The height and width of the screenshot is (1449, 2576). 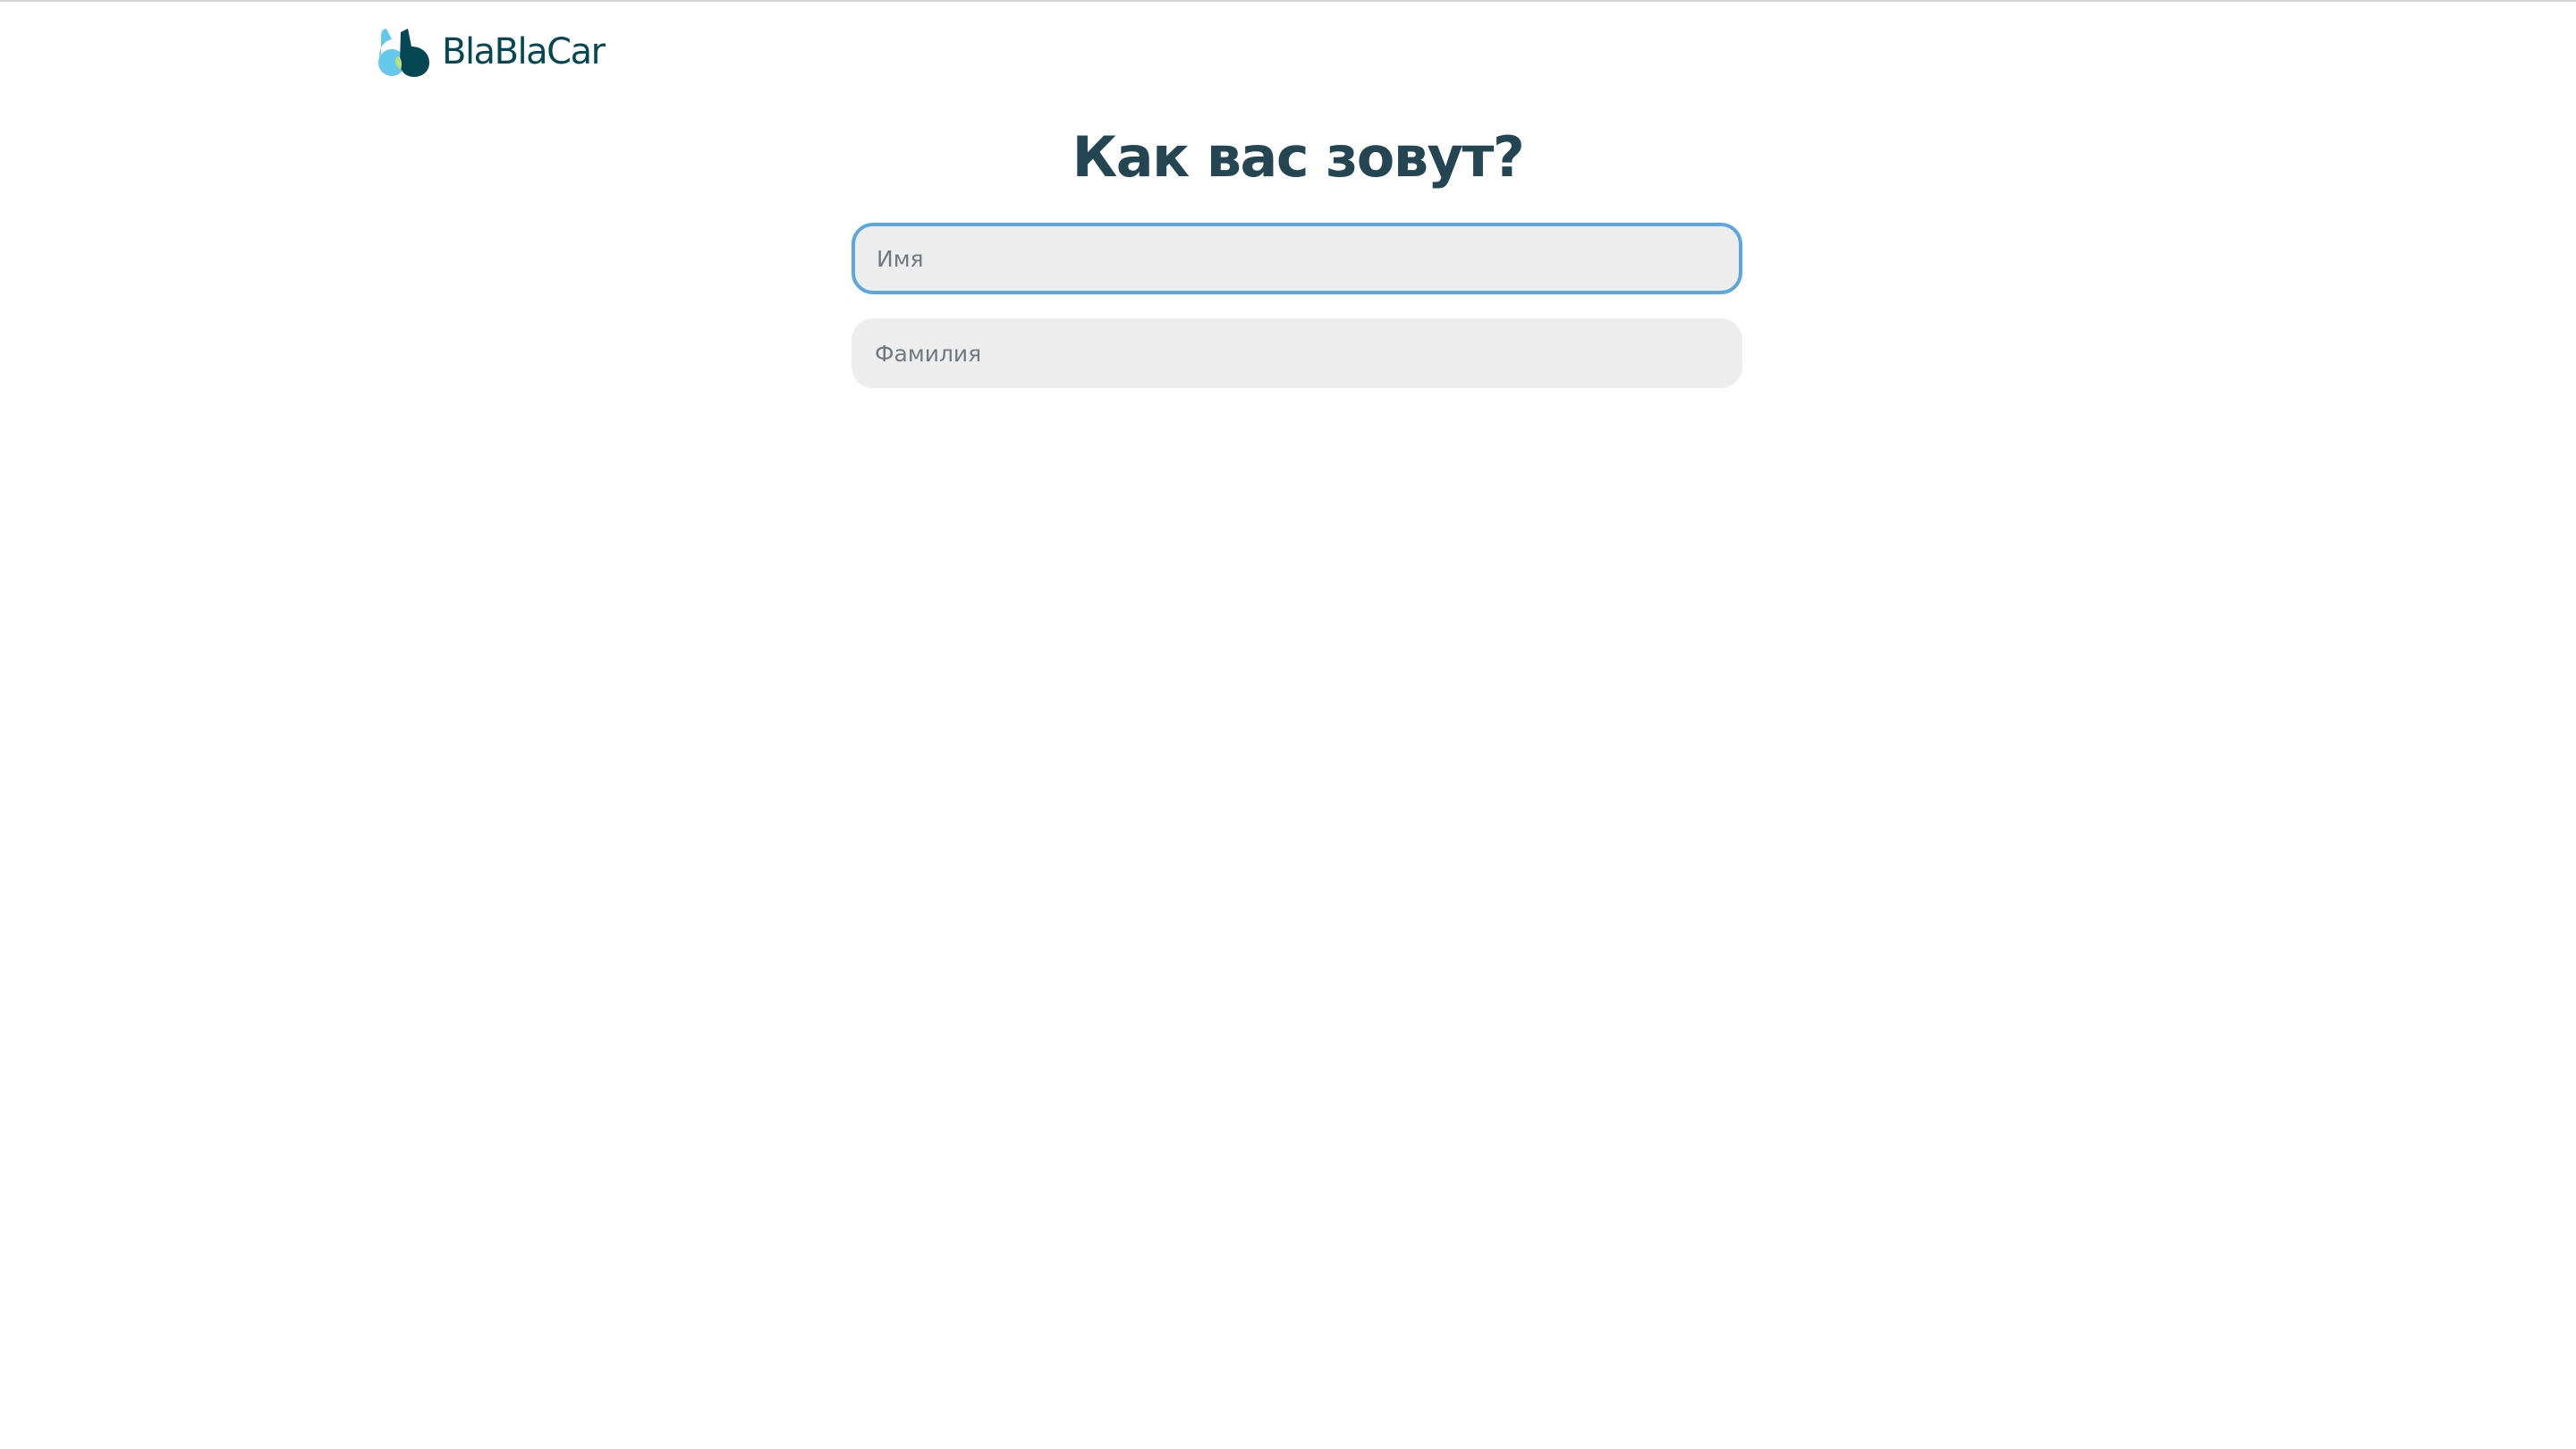 I want to click on first-name-input, so click(x=1297, y=258).